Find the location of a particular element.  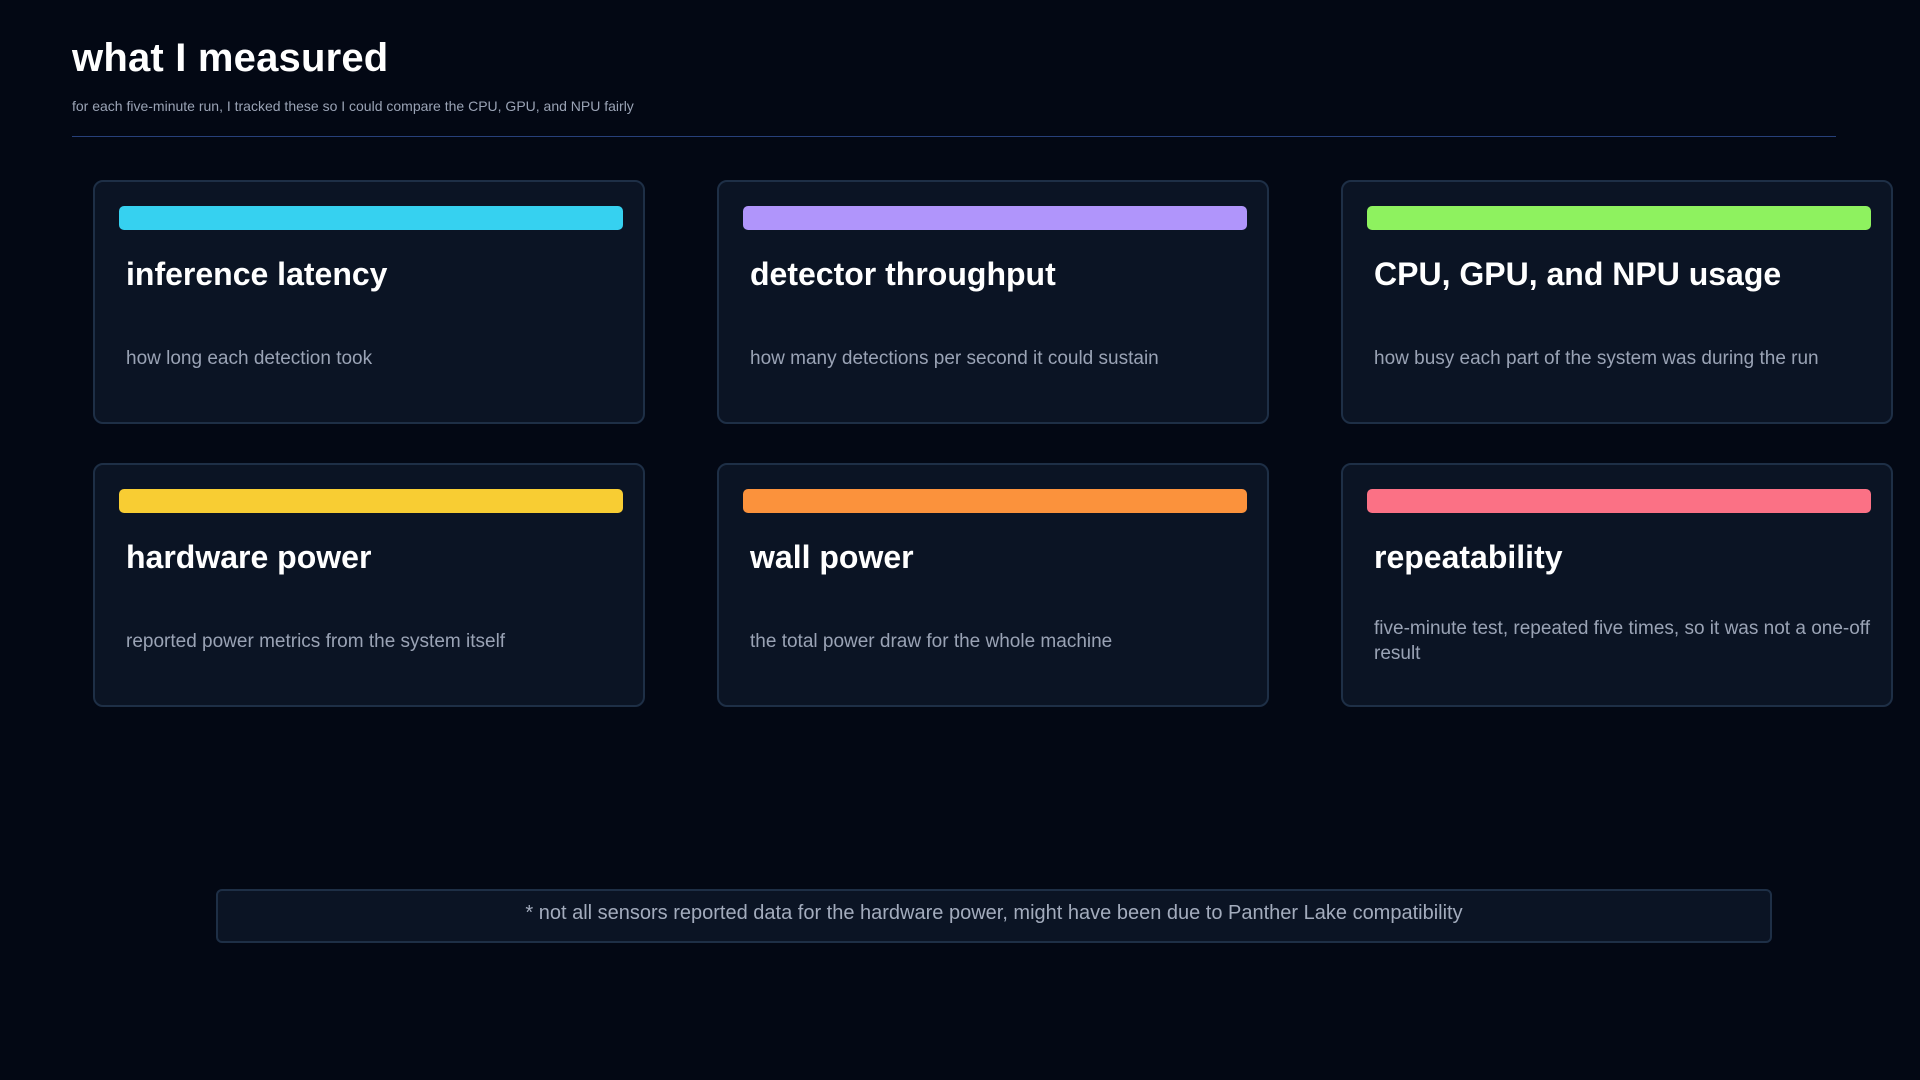

page-title: what I measured is located at coordinates (230, 58).